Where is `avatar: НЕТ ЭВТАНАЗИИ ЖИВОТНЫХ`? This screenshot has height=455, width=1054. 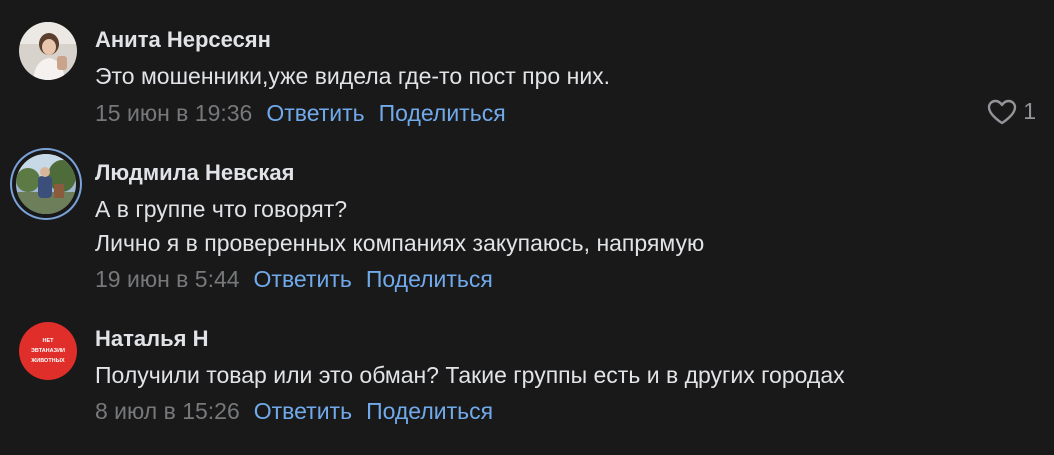 avatar: НЕТ ЭВТАНАЗИИ ЖИВОТНЫХ is located at coordinates (48, 351).